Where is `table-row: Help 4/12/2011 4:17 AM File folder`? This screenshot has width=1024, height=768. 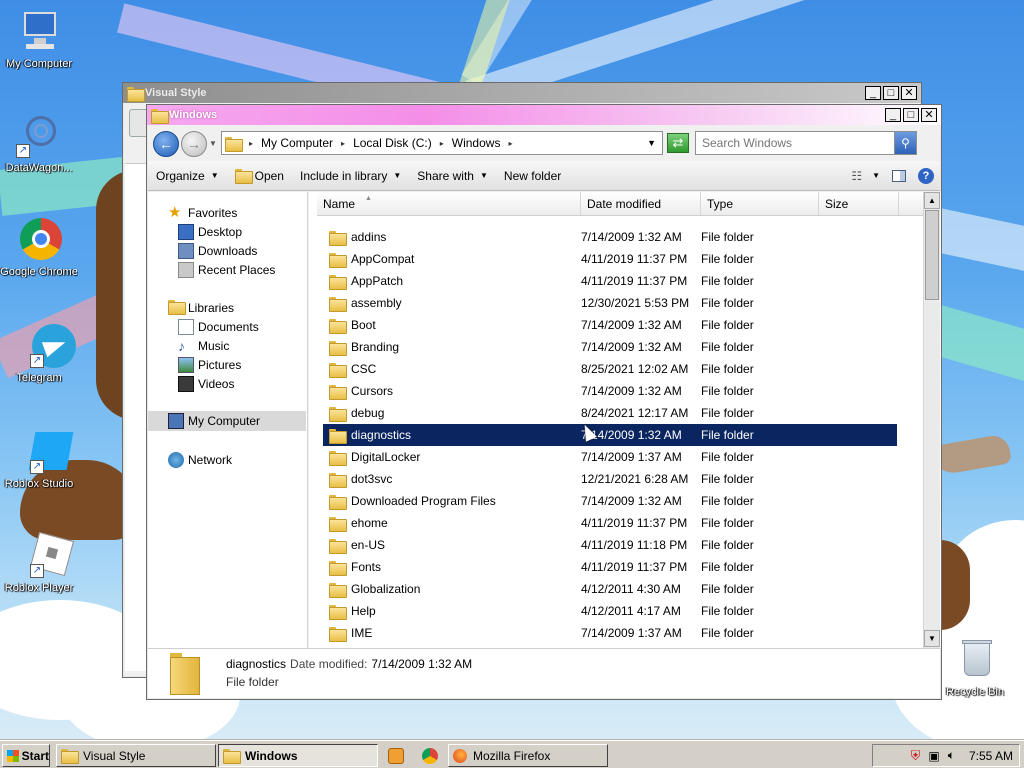 table-row: Help 4/12/2011 4:17 AM File folder is located at coordinates (610, 611).